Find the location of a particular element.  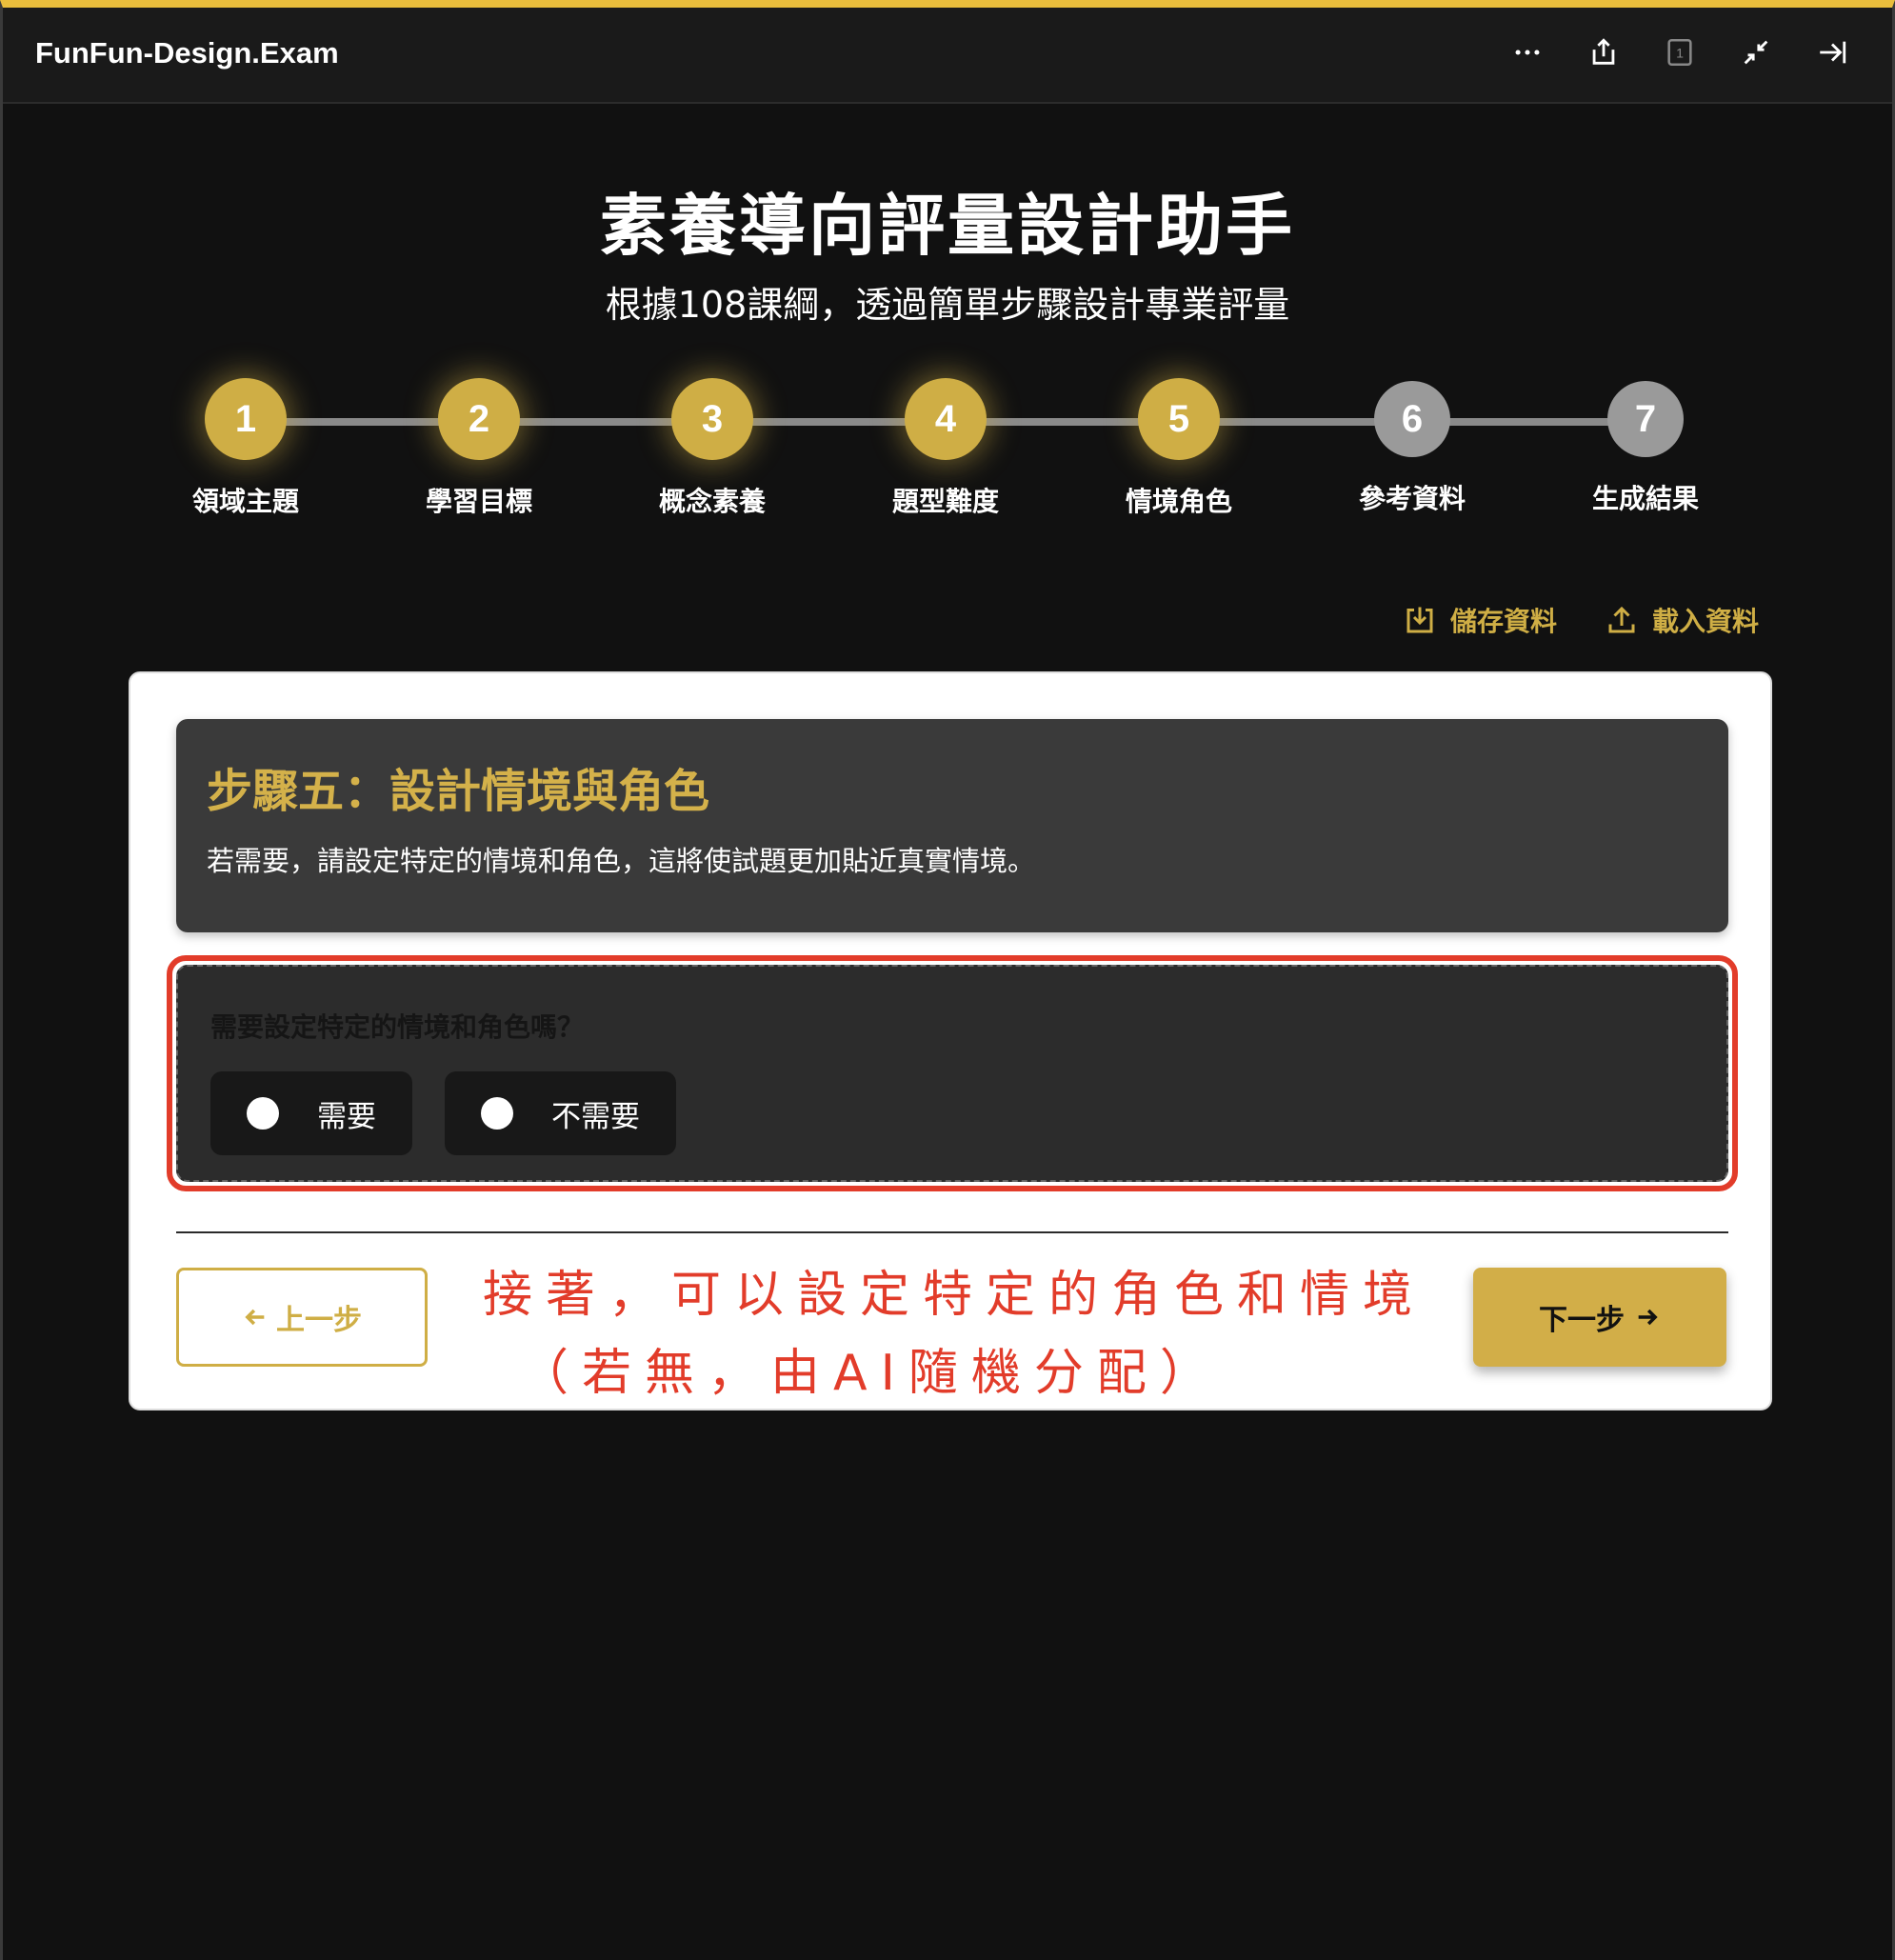

step-5: 5 情境角色 is located at coordinates (1179, 448).